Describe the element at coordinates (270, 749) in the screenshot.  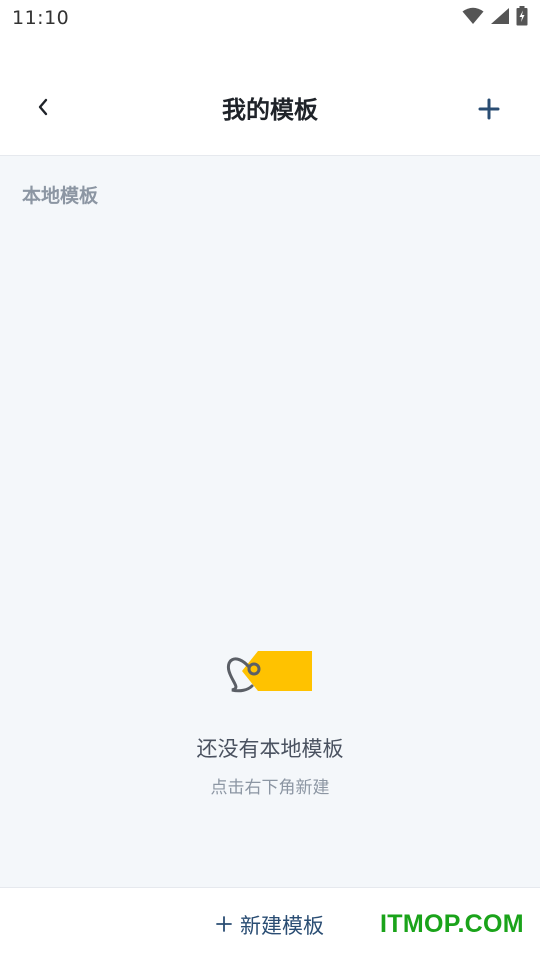
I see `empty-state-title: 还没有本地模板` at that location.